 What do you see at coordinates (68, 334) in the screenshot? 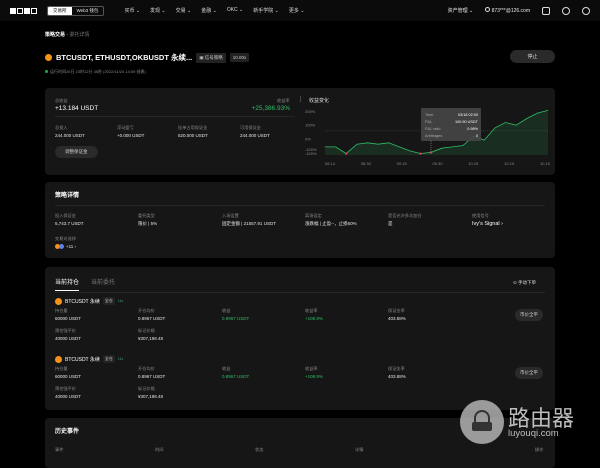
I see `position-field: 预估强平价 40000 USDT` at bounding box center [68, 334].